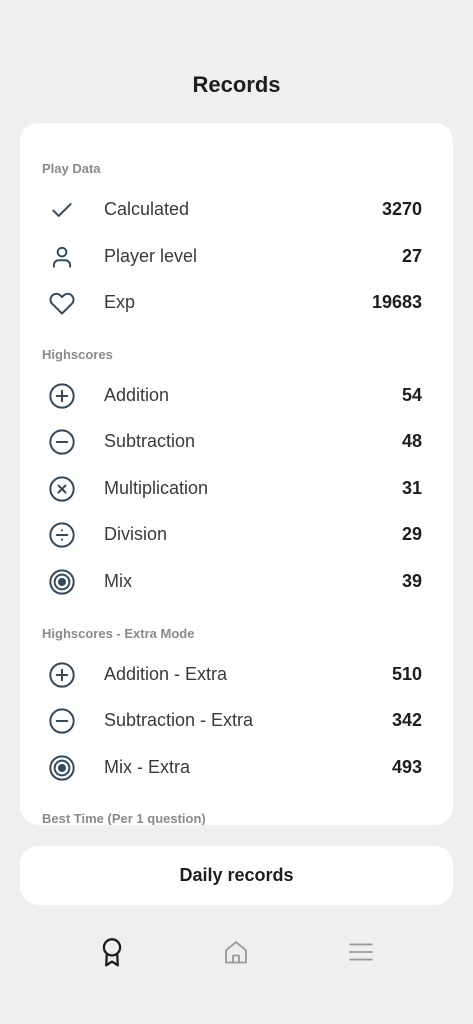  What do you see at coordinates (124, 818) in the screenshot?
I see `section-best-time: Best Time (Per 1 question)` at bounding box center [124, 818].